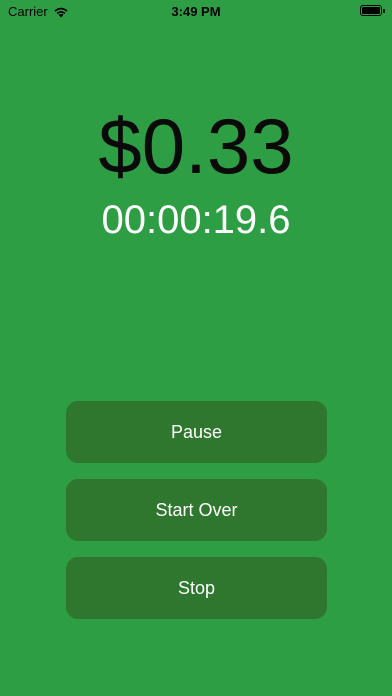 Image resolution: width=392 pixels, height=696 pixels. I want to click on start-over-button: Start Over, so click(196, 510).